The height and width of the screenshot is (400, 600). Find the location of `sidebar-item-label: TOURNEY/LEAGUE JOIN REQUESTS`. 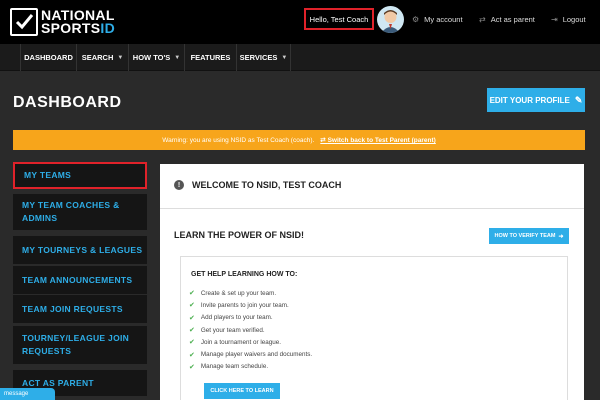

sidebar-item-label: TOURNEY/LEAGUE JOIN REQUESTS is located at coordinates (76, 344).